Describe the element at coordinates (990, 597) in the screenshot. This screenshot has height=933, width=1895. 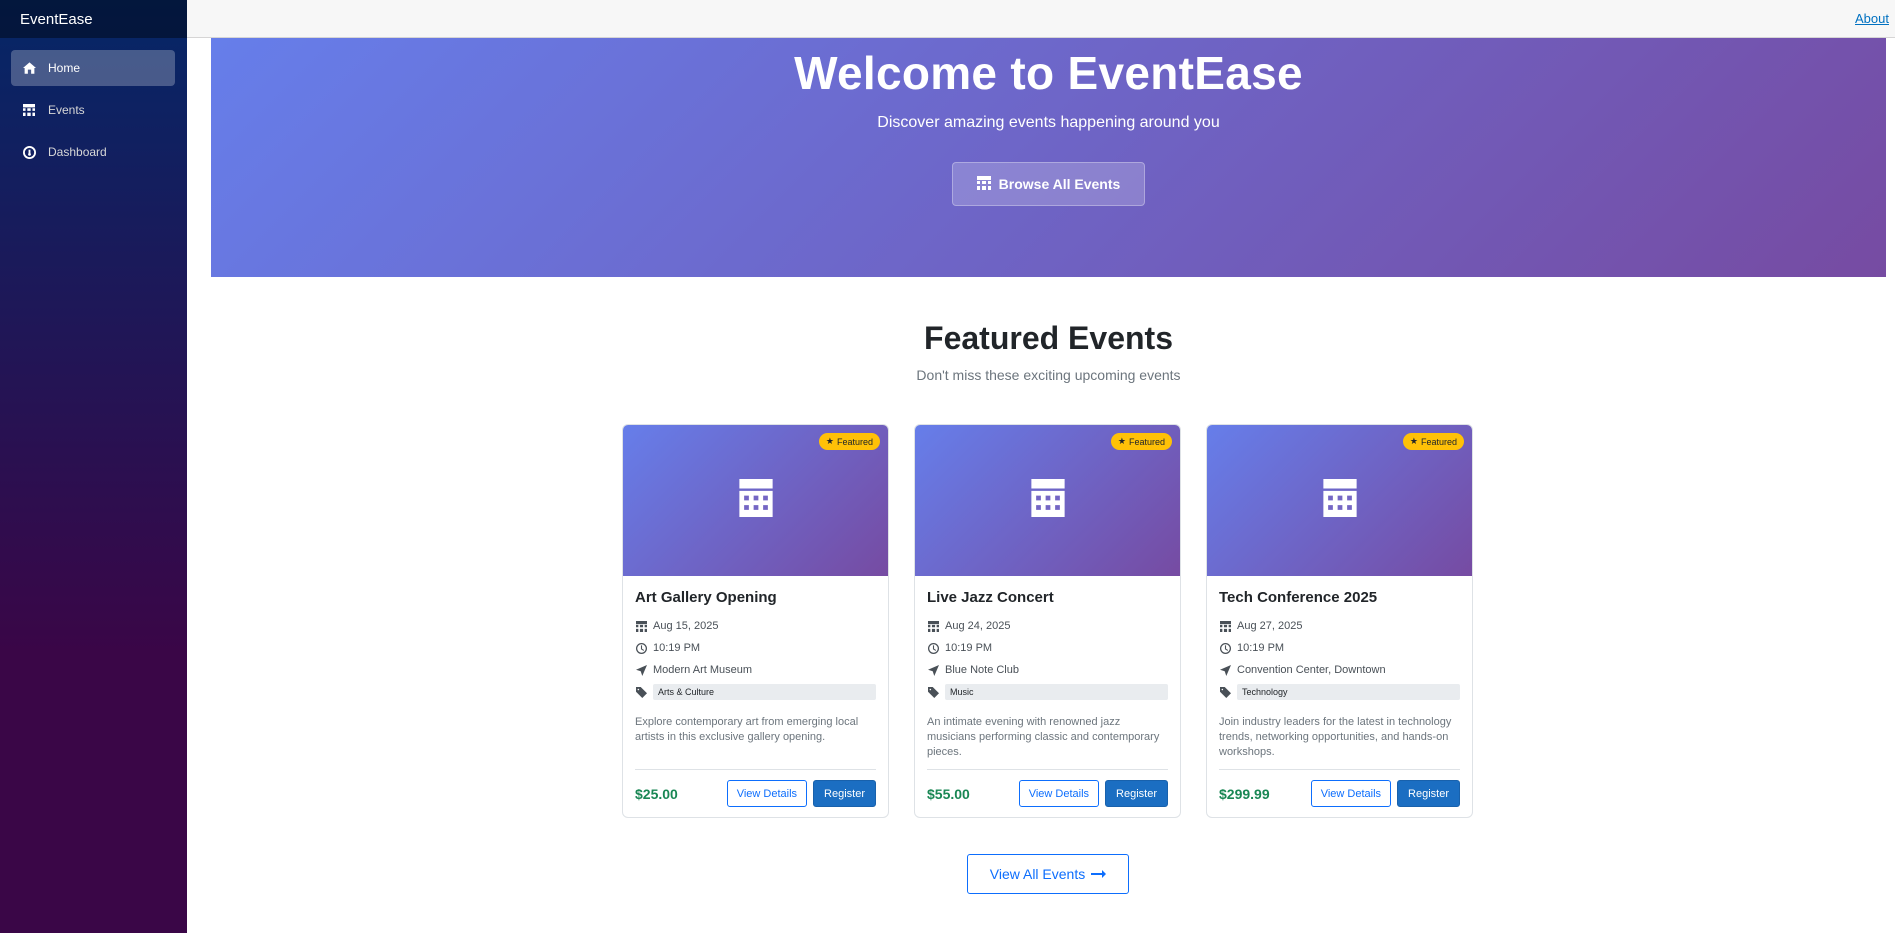
I see `event-title: Live Jazz Concert` at that location.